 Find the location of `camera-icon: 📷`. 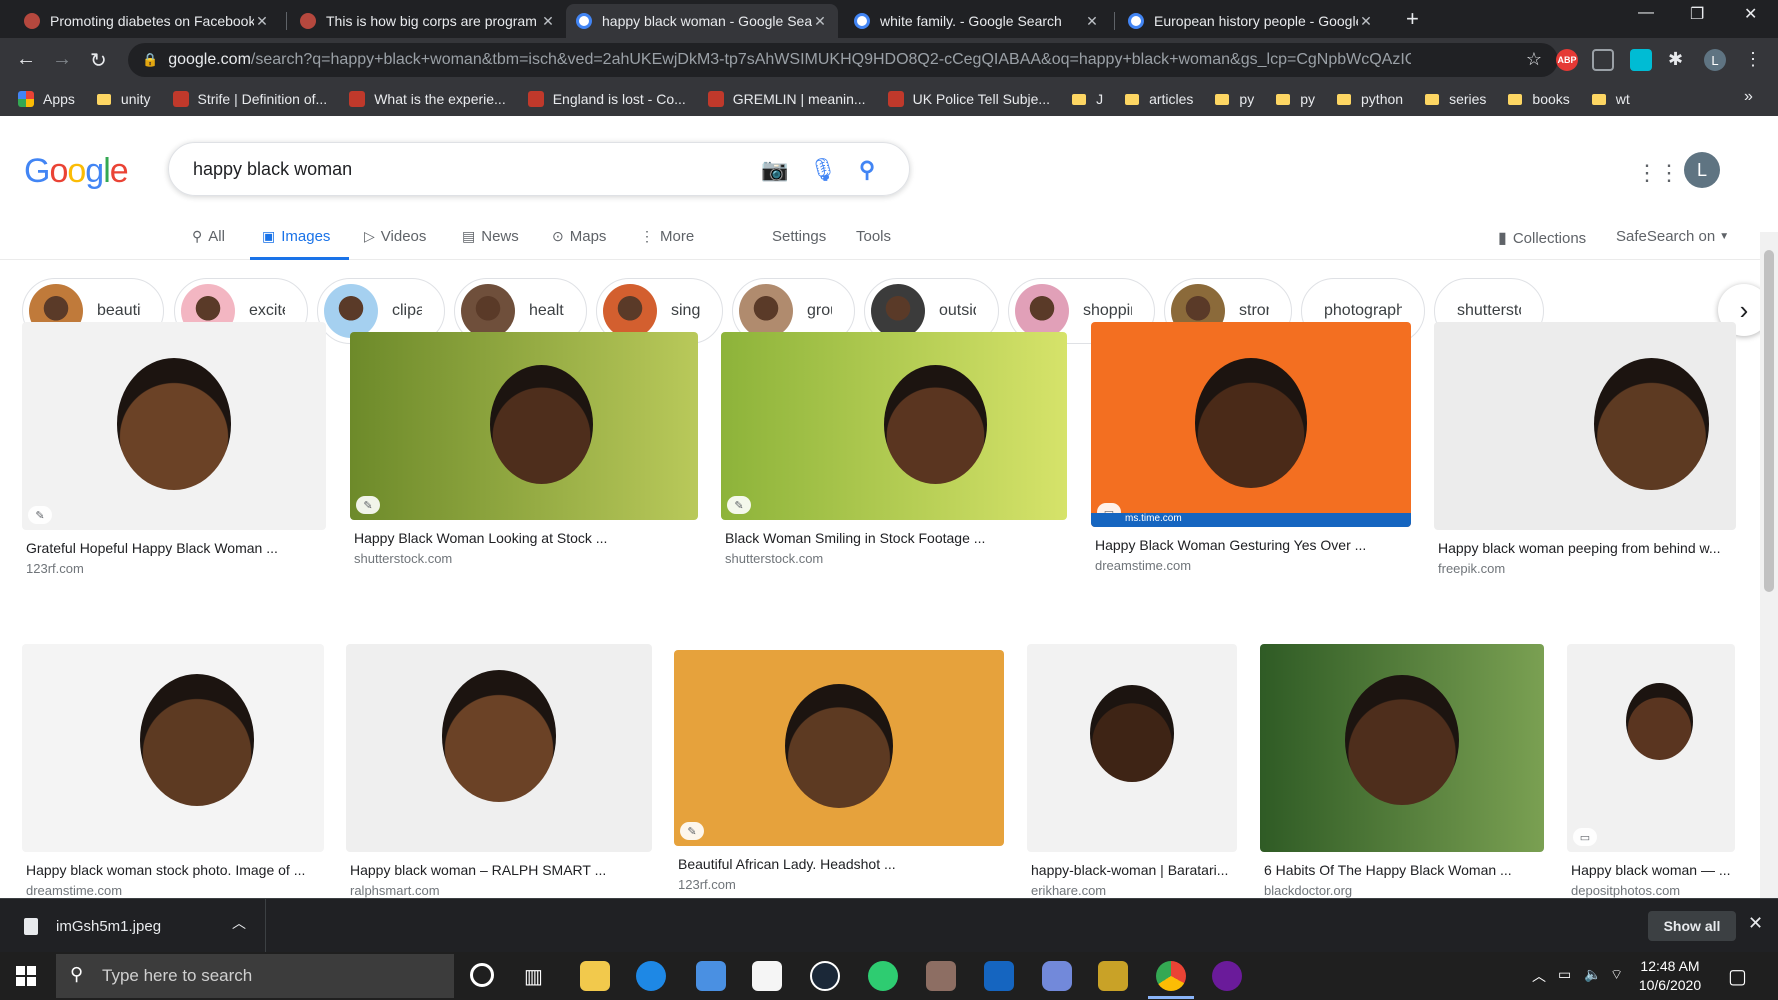

camera-icon: 📷 is located at coordinates (774, 170).